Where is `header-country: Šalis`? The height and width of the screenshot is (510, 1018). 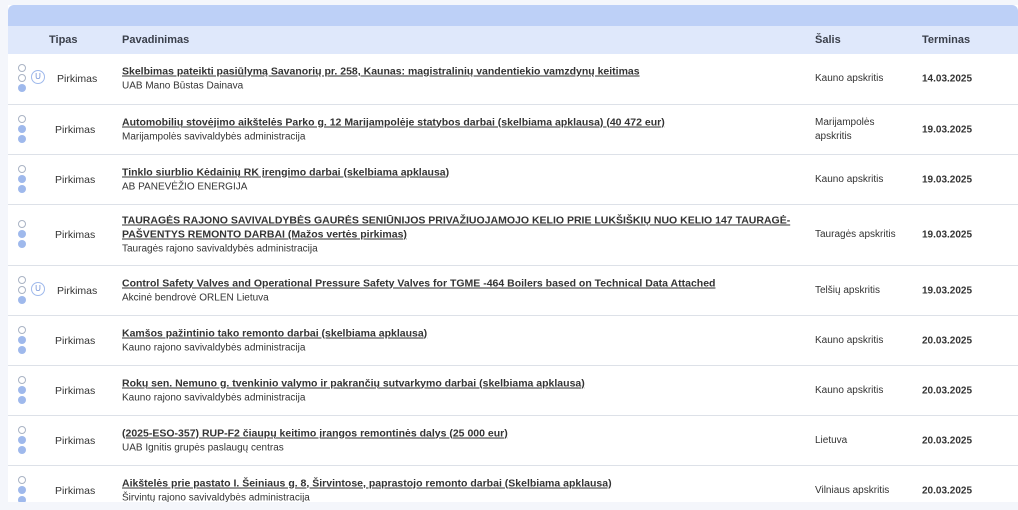
header-country: Šalis is located at coordinates (828, 40).